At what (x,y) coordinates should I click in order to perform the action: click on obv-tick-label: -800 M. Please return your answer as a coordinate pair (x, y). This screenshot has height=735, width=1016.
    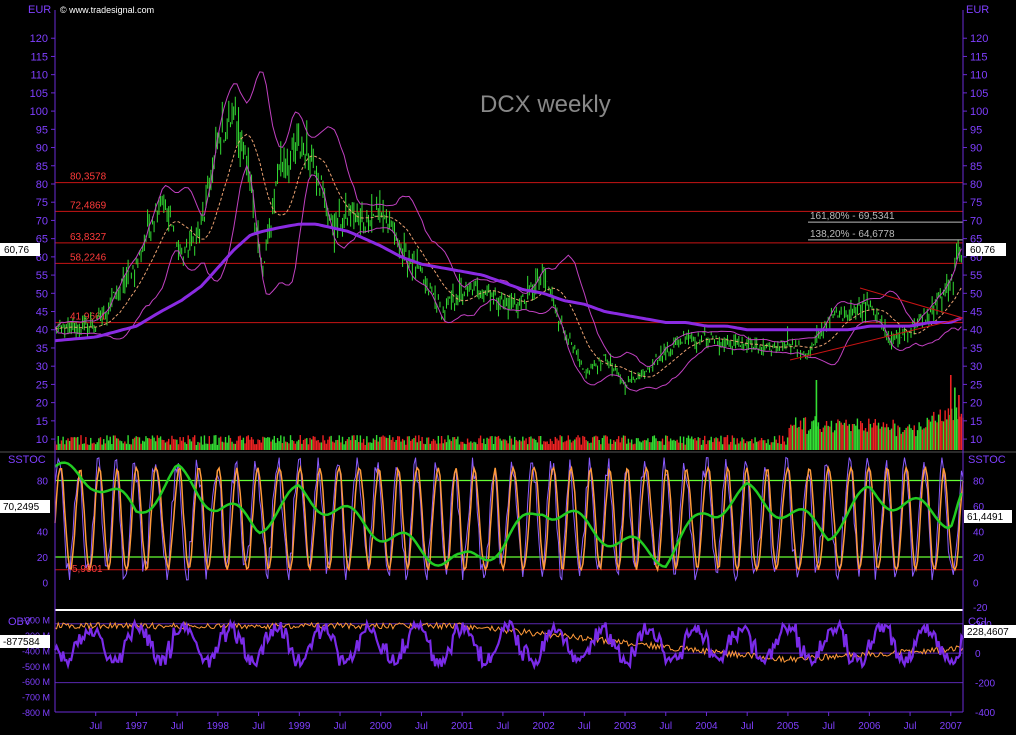
    Looking at the image, I should click on (36, 713).